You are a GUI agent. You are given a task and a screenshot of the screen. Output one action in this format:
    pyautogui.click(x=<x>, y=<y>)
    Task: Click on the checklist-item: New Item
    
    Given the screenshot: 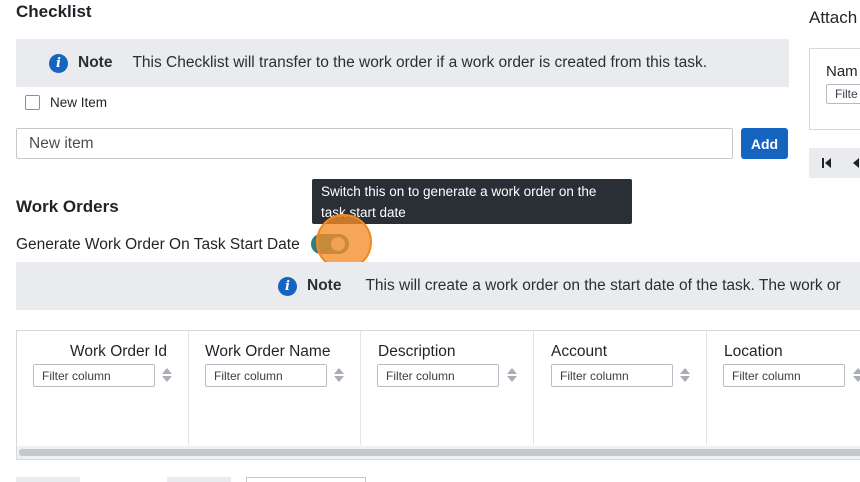 What is the action you would take?
    pyautogui.click(x=66, y=102)
    